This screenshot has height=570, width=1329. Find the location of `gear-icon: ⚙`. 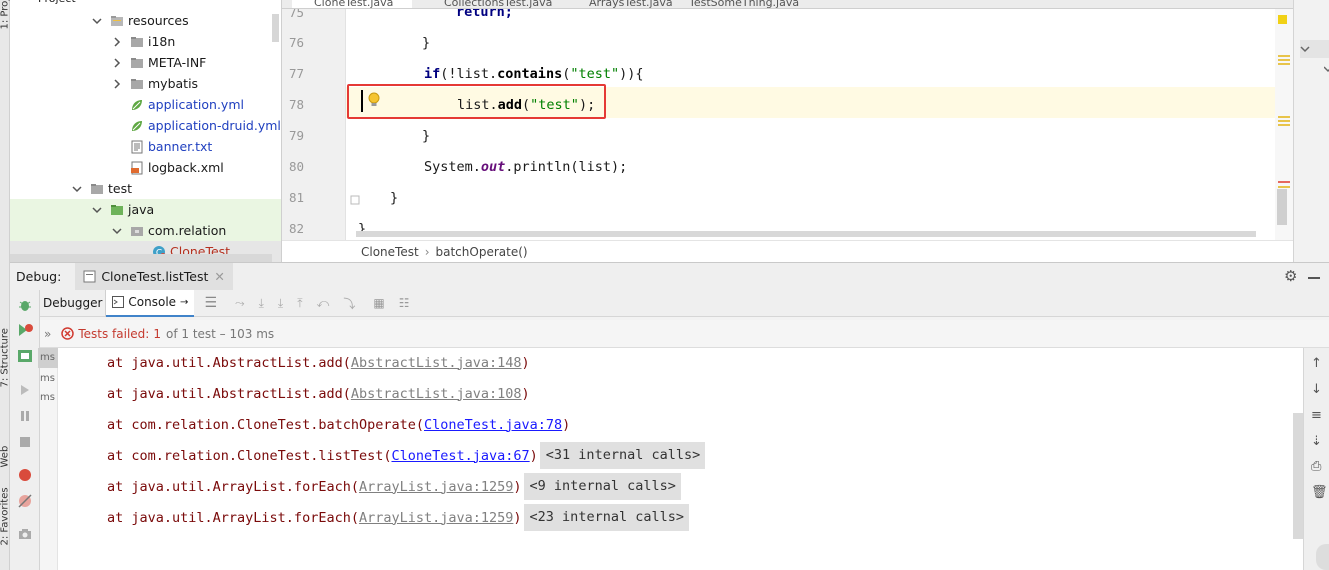

gear-icon: ⚙ is located at coordinates (1290, 276).